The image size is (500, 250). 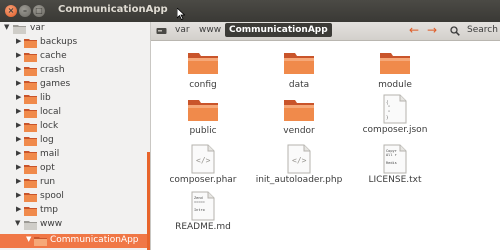 I want to click on tree-item-lib: ▶ lib, so click(x=75, y=99).